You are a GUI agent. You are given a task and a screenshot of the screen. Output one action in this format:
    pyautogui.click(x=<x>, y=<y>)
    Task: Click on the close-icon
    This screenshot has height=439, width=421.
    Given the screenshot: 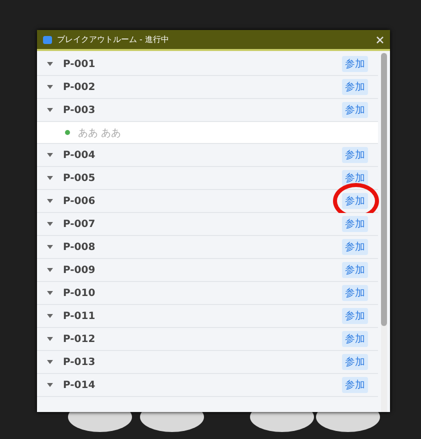 What is the action you would take?
    pyautogui.click(x=380, y=40)
    